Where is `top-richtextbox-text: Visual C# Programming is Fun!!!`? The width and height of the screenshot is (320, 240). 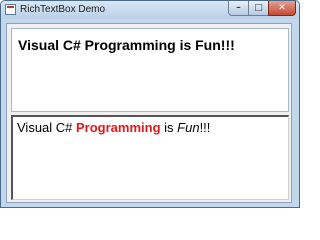 top-richtextbox-text: Visual C# Programming is Fun!!! is located at coordinates (126, 45).